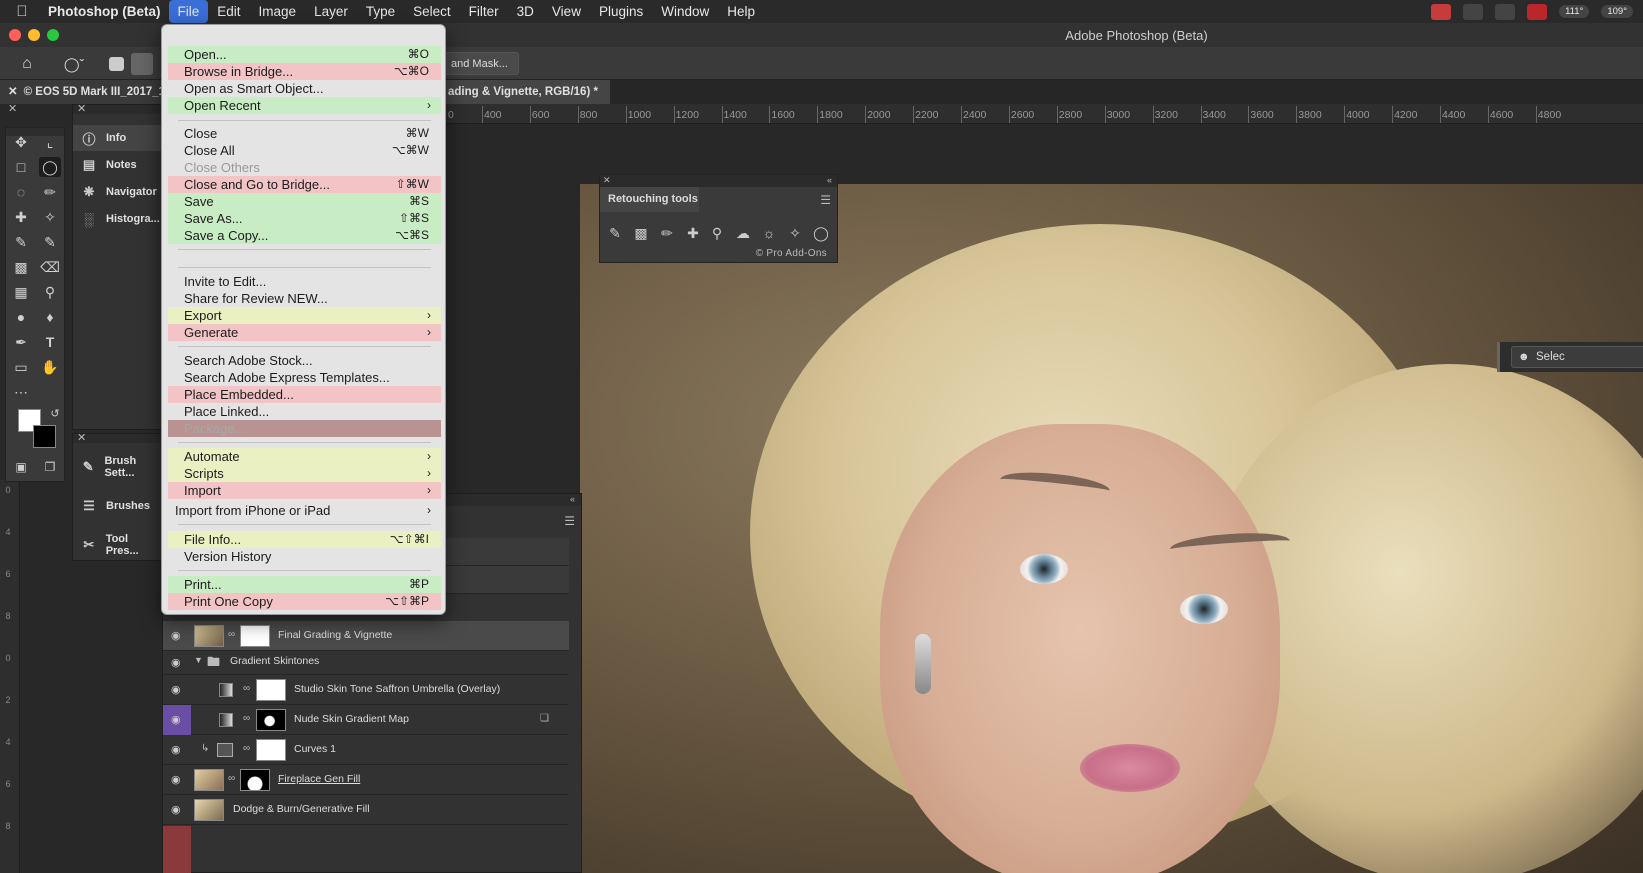 Image resolution: width=1643 pixels, height=873 pixels. I want to click on tab-document-2: ading & Vignette, RGB/16) *, so click(525, 92).